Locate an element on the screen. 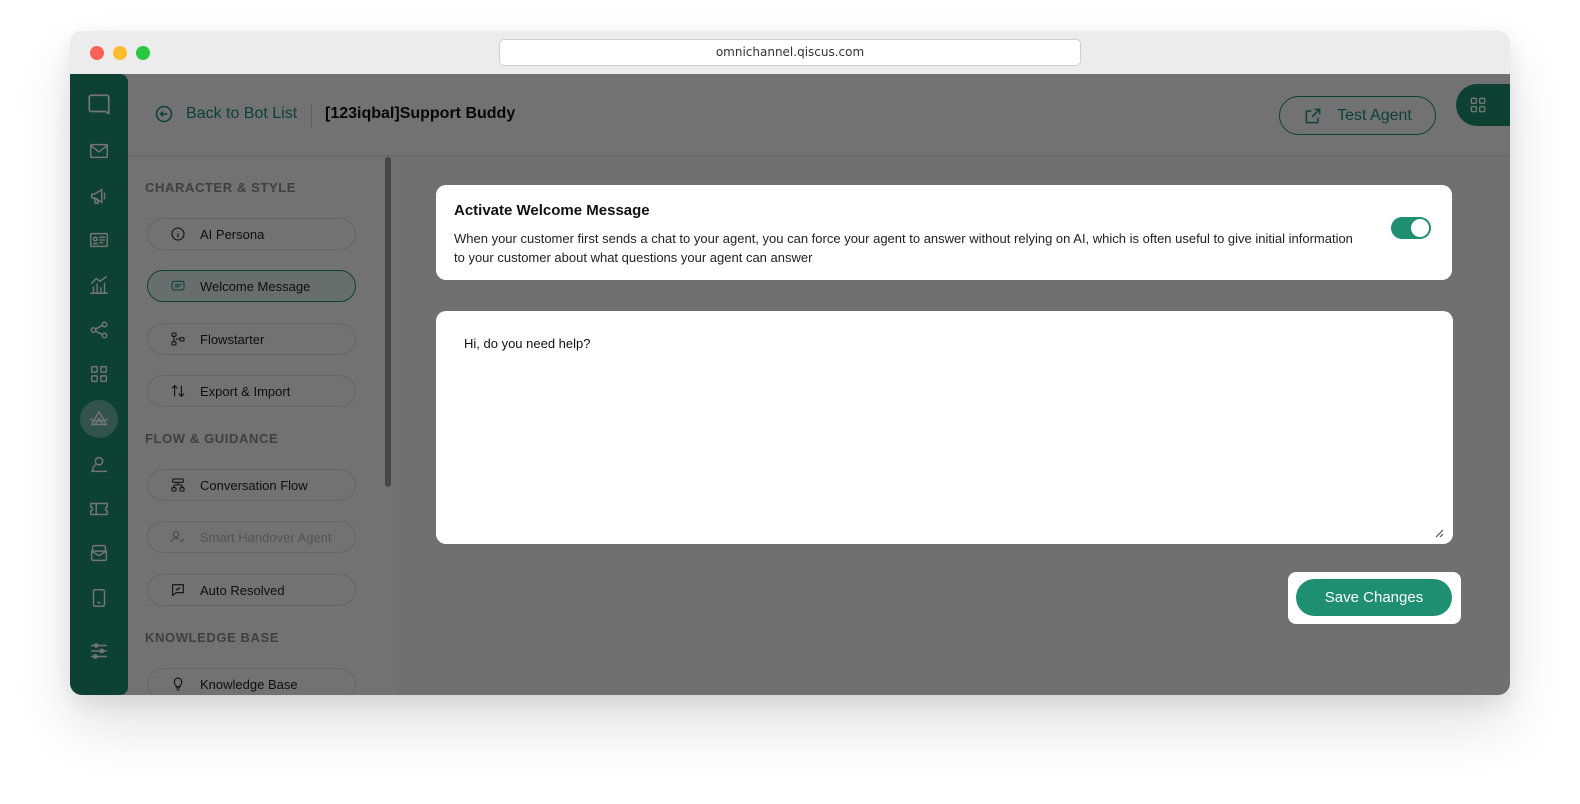  save-changes-highlight: Save Changes is located at coordinates (1374, 598).